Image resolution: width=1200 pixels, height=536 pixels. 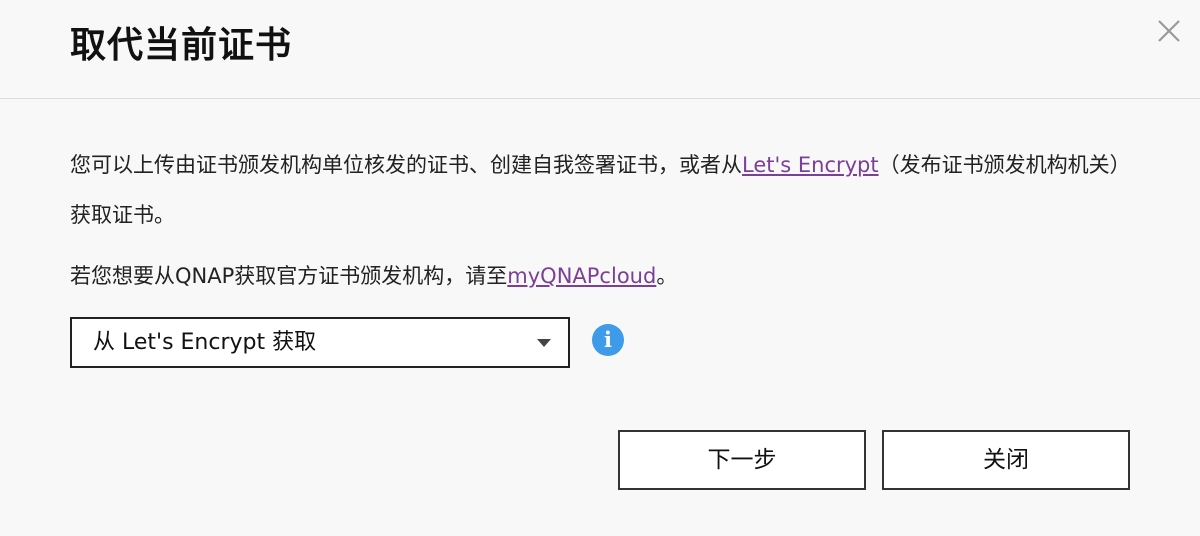 What do you see at coordinates (1006, 460) in the screenshot?
I see `close-button: 关闭` at bounding box center [1006, 460].